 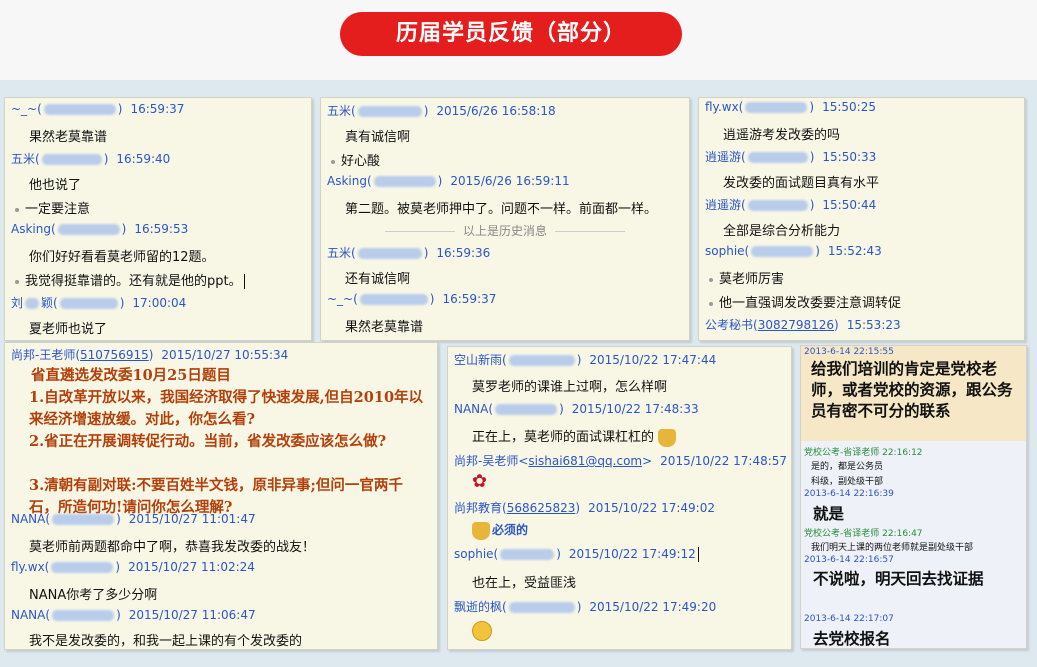 I want to click on handwritten-message: 就是, so click(x=829, y=513).